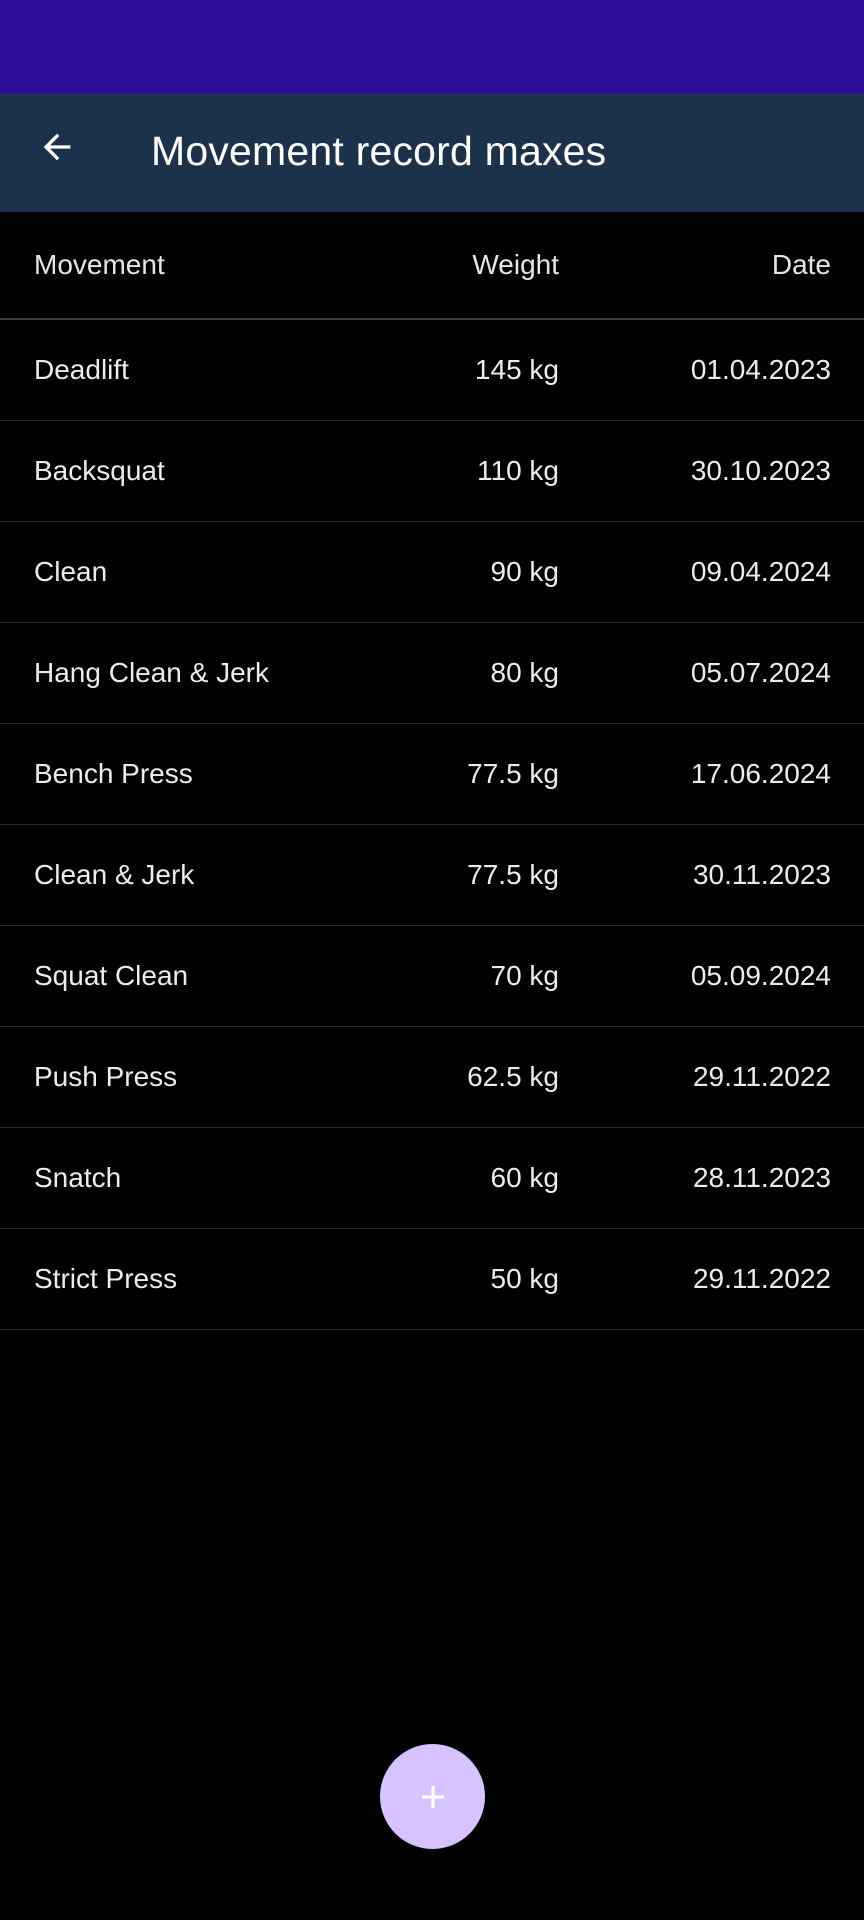 The width and height of the screenshot is (864, 1920). I want to click on movement-cell: Snatch, so click(78, 1177).